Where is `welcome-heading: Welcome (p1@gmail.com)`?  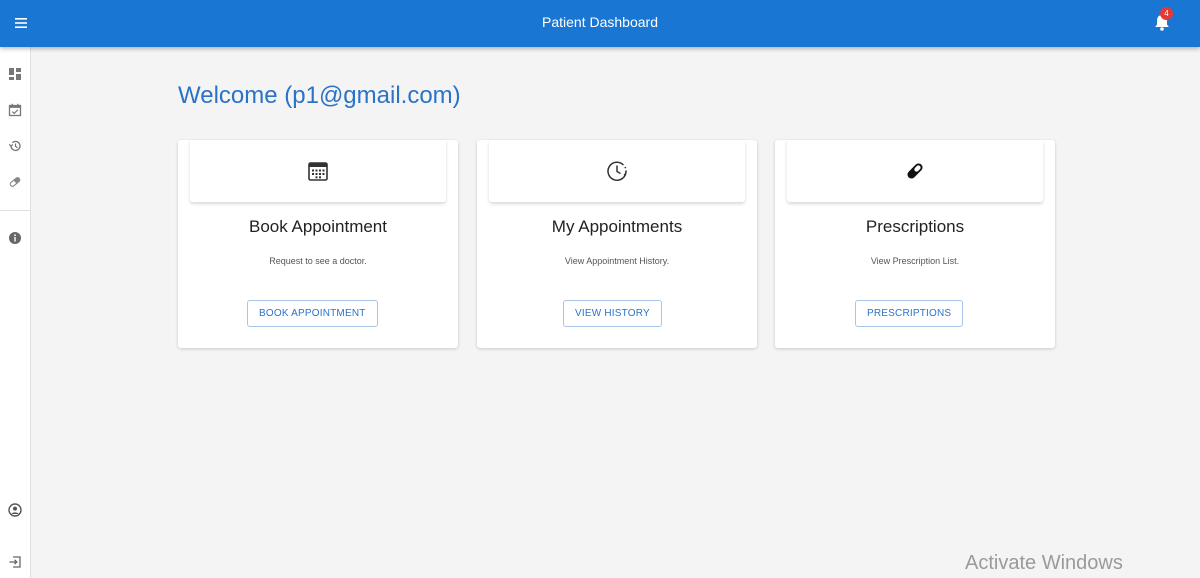 welcome-heading: Welcome (p1@gmail.com) is located at coordinates (319, 95).